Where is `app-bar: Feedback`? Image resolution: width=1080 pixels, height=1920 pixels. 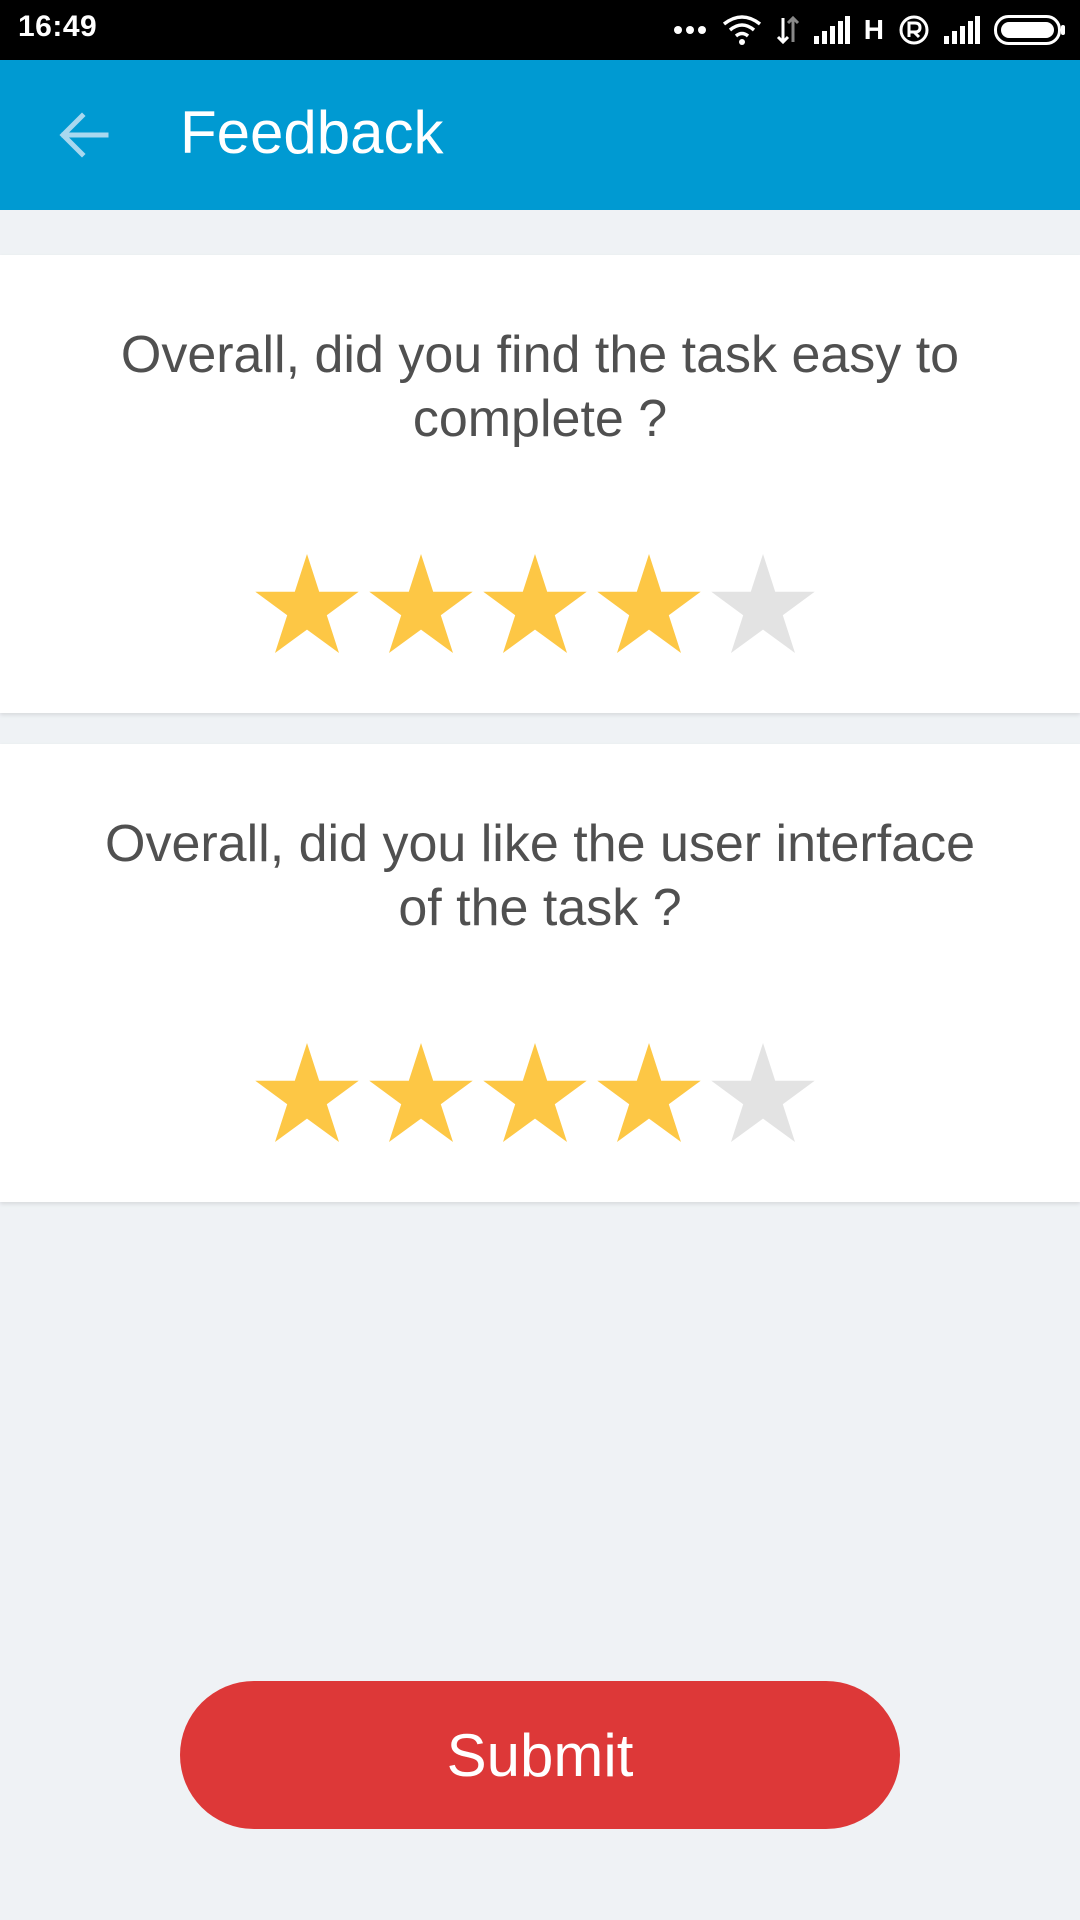
app-bar: Feedback is located at coordinates (540, 135).